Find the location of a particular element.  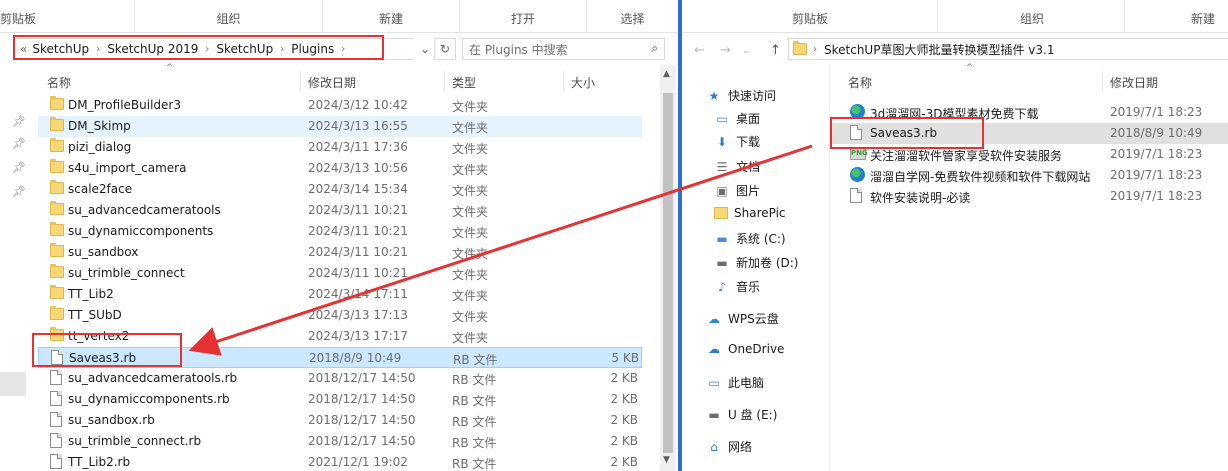

nav-item-label: 系统 (C:) is located at coordinates (761, 239).